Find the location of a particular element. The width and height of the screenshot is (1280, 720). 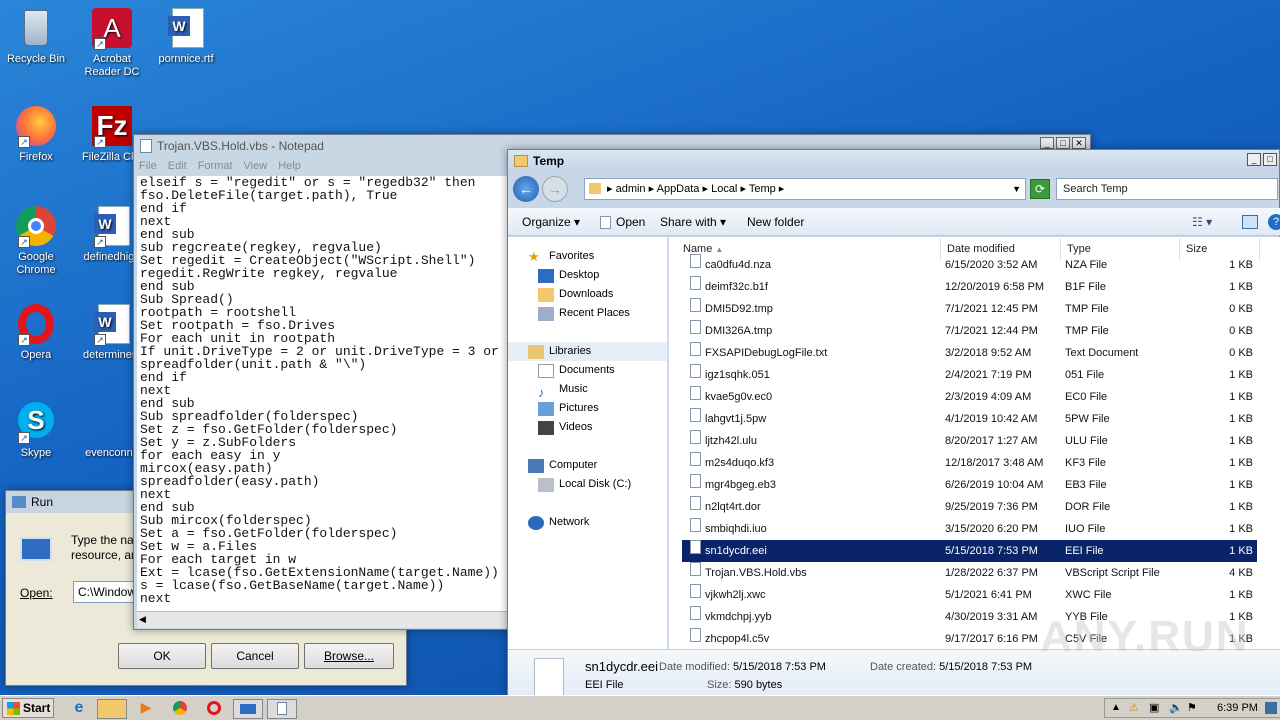

desktop-icon-recycle-bin: Recycle Bin is located at coordinates (36, 36).